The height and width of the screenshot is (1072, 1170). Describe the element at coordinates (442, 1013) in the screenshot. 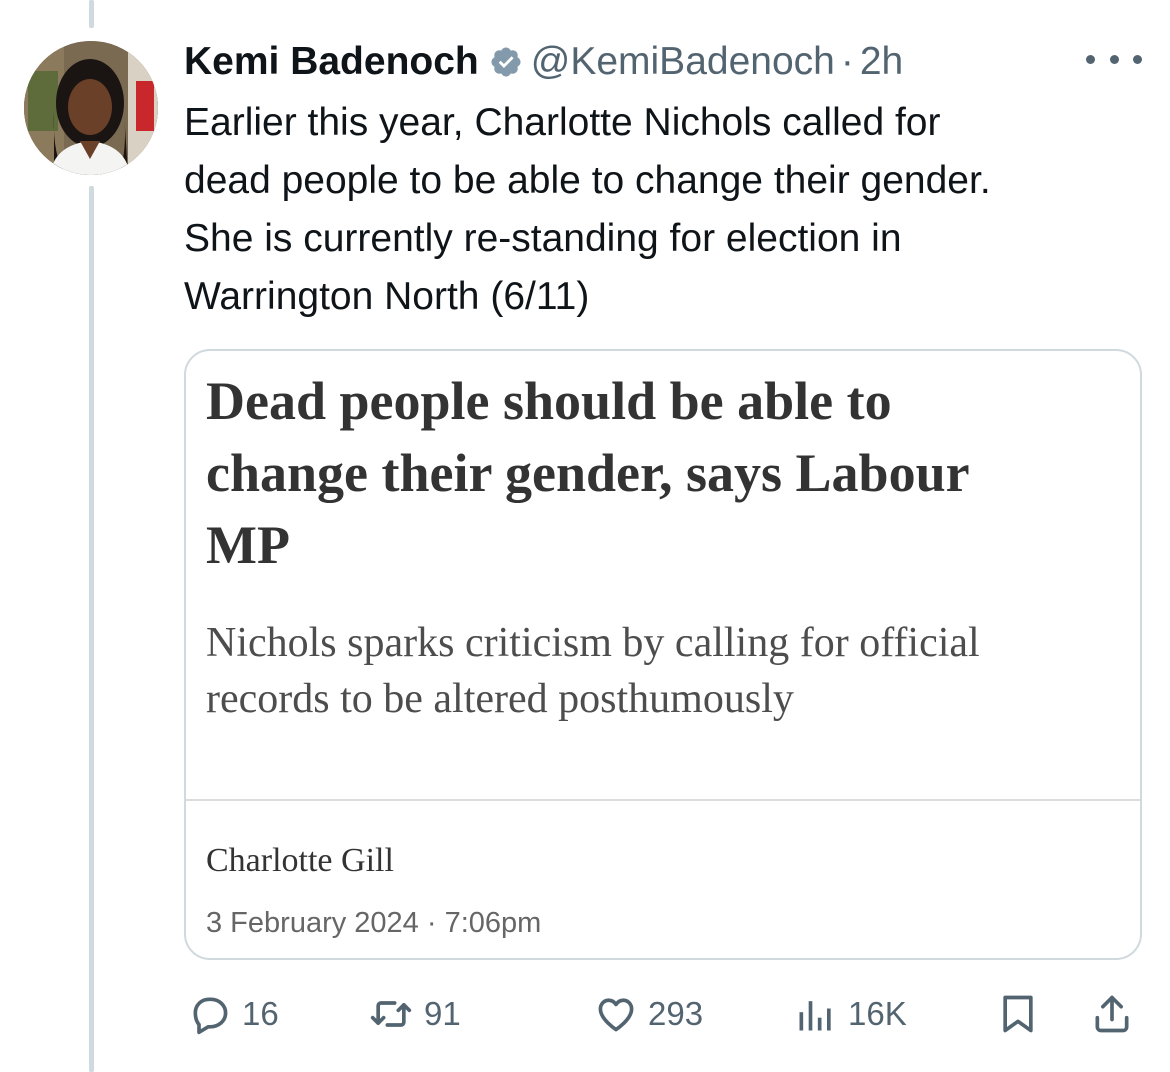

I see `retweet-count: 91` at that location.